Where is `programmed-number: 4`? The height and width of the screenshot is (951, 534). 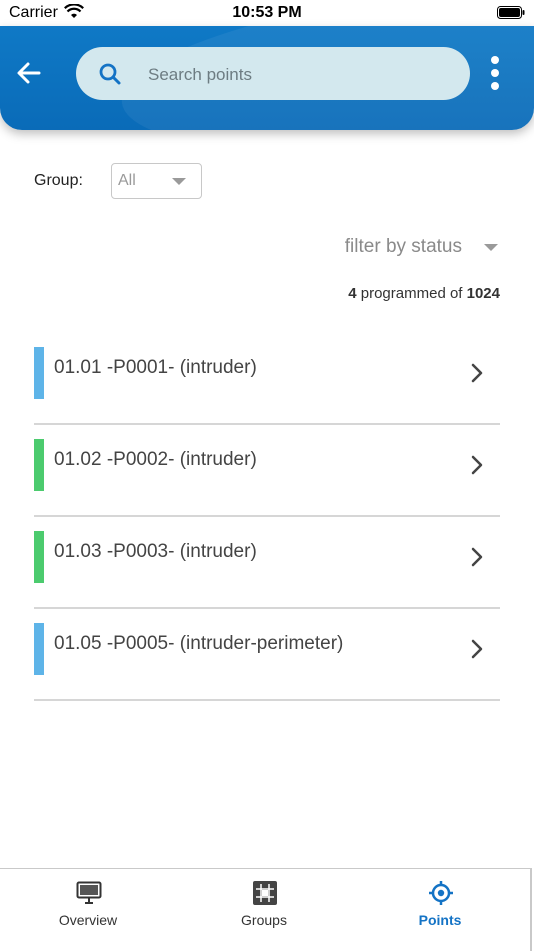
programmed-number: 4 is located at coordinates (352, 293).